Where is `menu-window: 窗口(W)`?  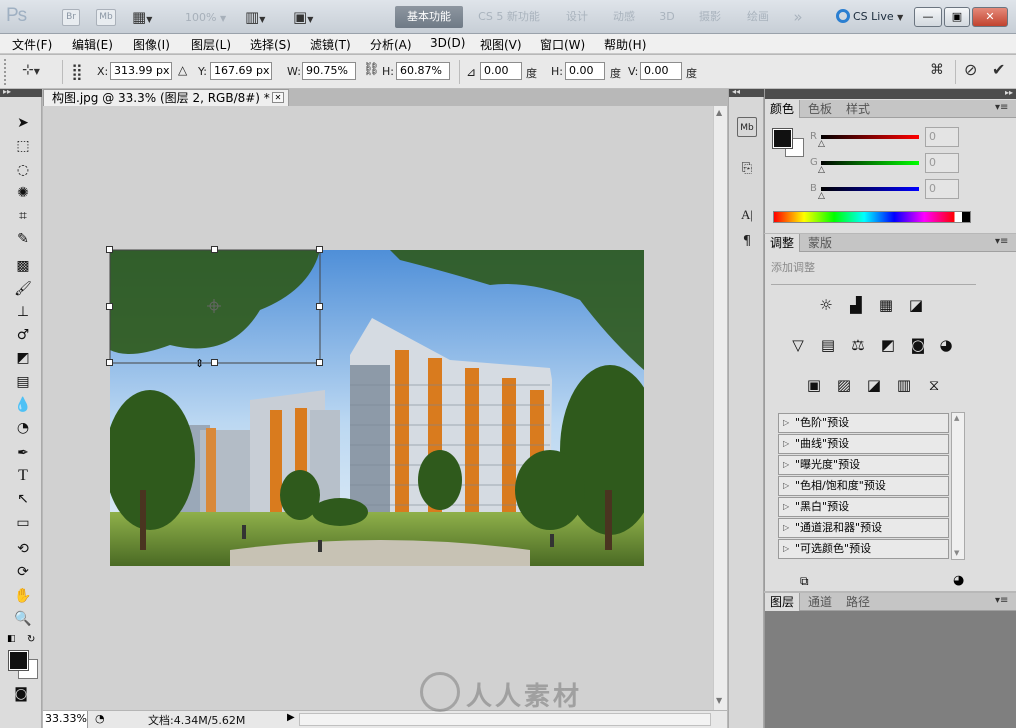
menu-window: 窗口(W) is located at coordinates (562, 44).